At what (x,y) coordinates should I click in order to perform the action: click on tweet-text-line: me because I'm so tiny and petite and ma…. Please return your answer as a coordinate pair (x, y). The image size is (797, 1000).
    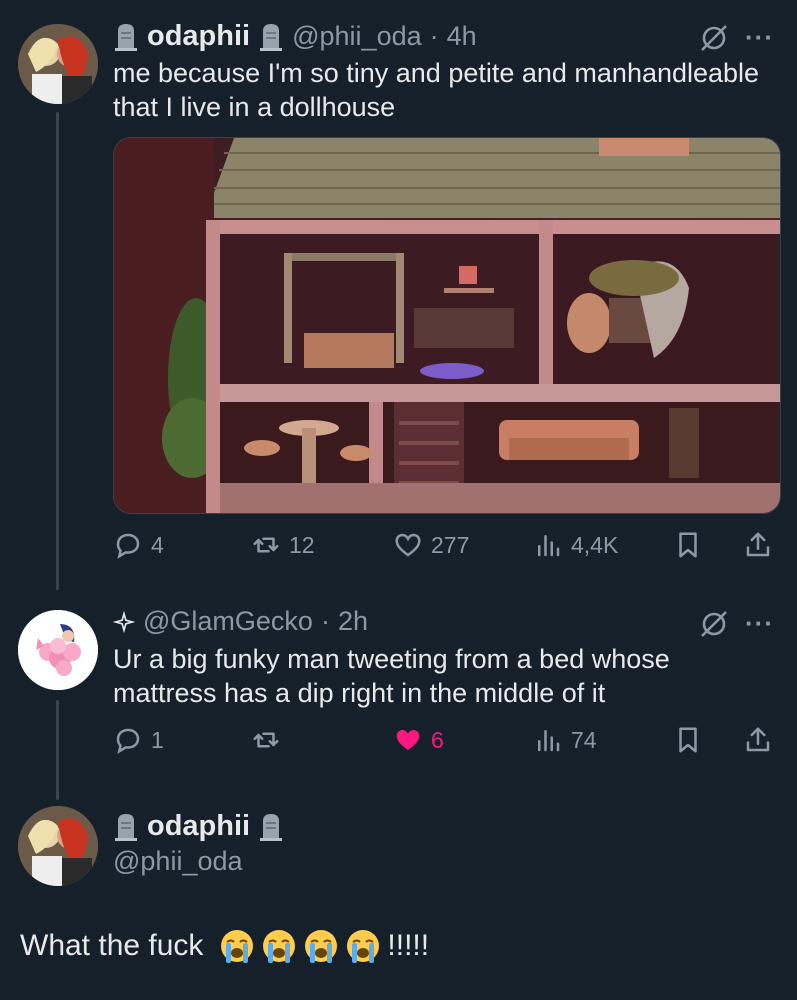
    Looking at the image, I should click on (436, 73).